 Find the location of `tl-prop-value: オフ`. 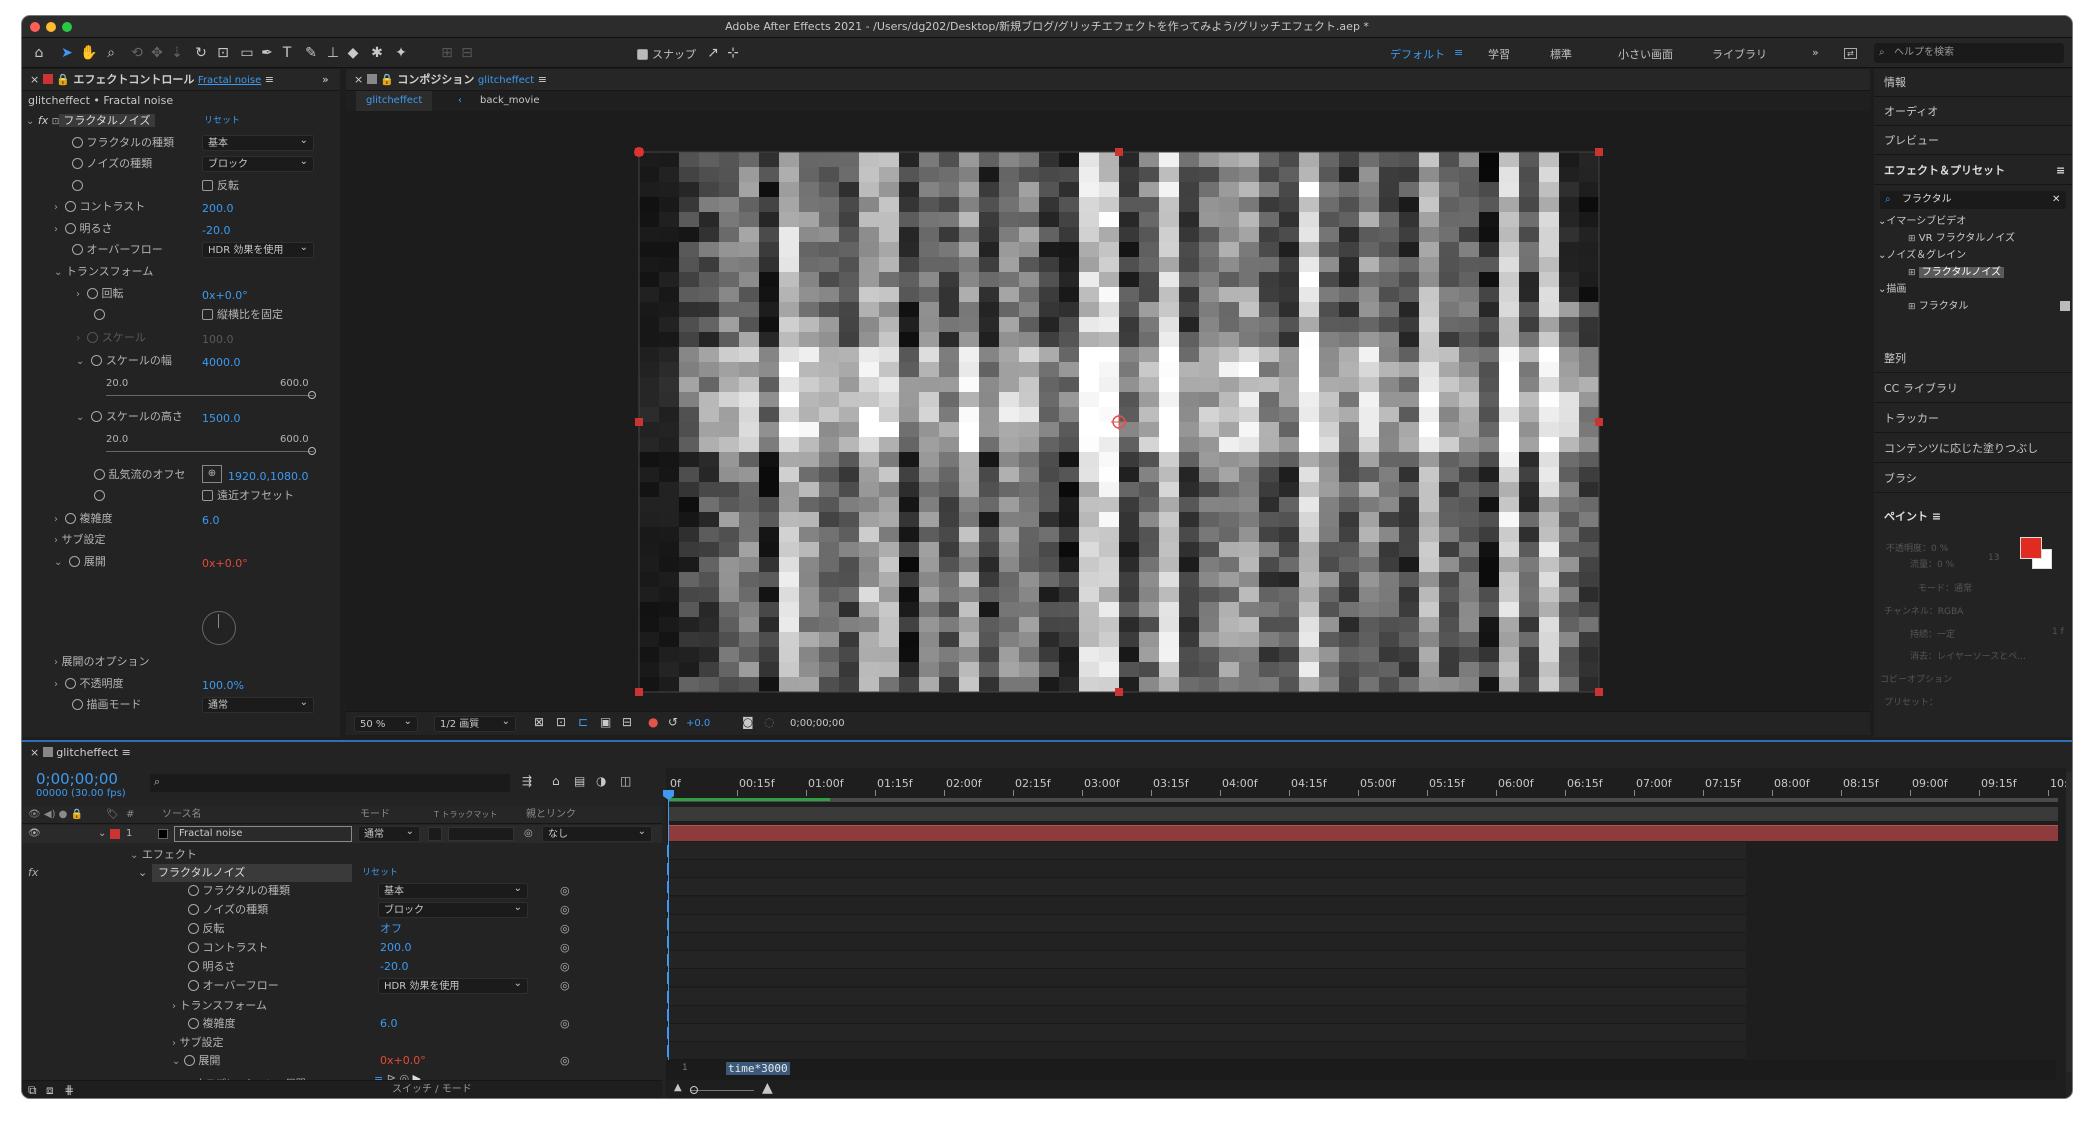

tl-prop-value: オフ is located at coordinates (391, 929).